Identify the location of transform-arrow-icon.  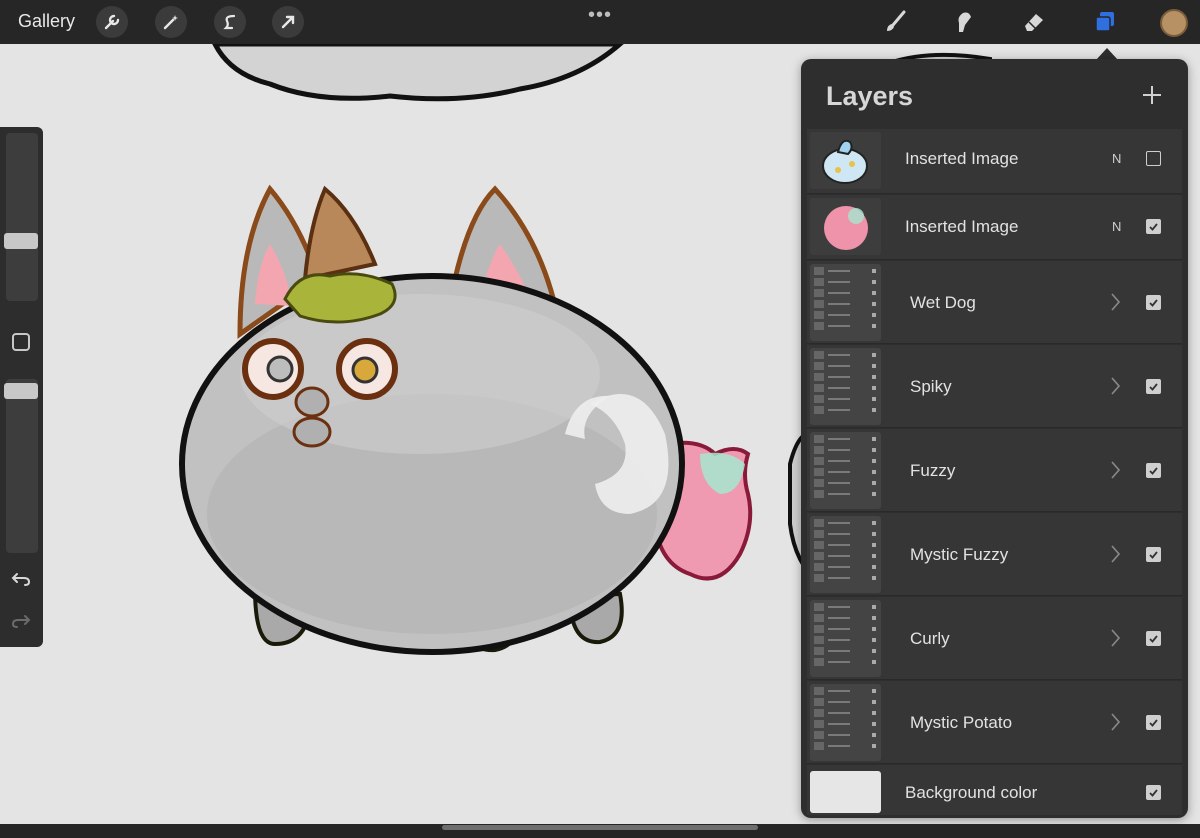
(288, 22).